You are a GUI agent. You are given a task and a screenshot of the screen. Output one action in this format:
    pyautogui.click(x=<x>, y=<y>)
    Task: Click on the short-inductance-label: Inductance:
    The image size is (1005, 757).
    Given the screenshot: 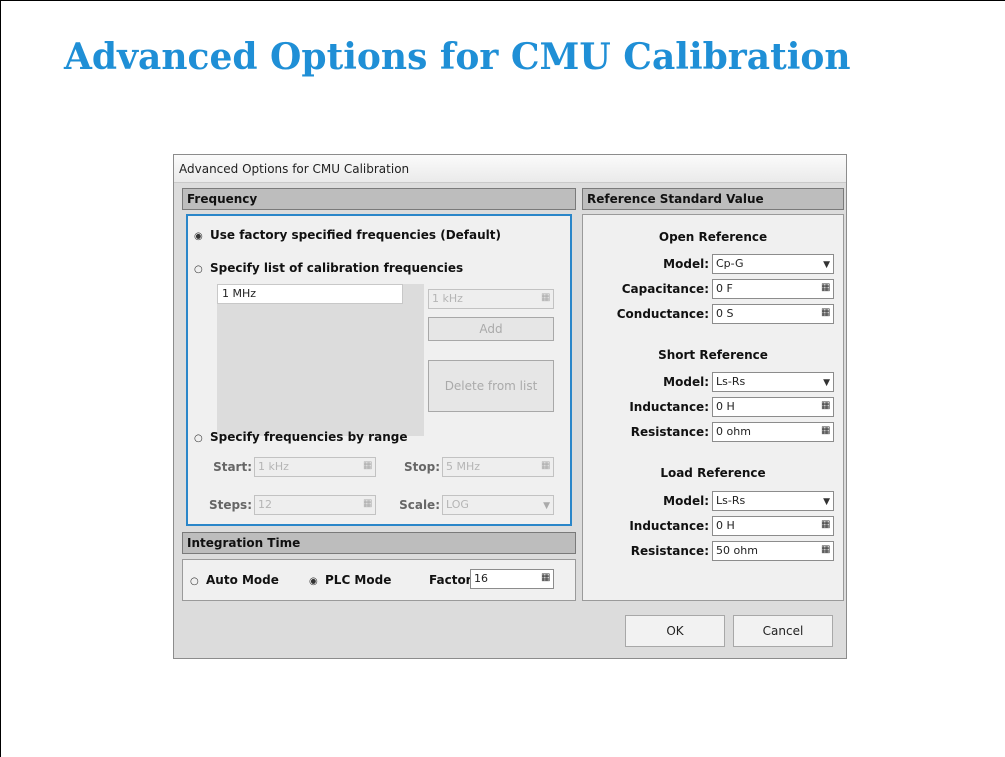 What is the action you would take?
    pyautogui.click(x=669, y=407)
    